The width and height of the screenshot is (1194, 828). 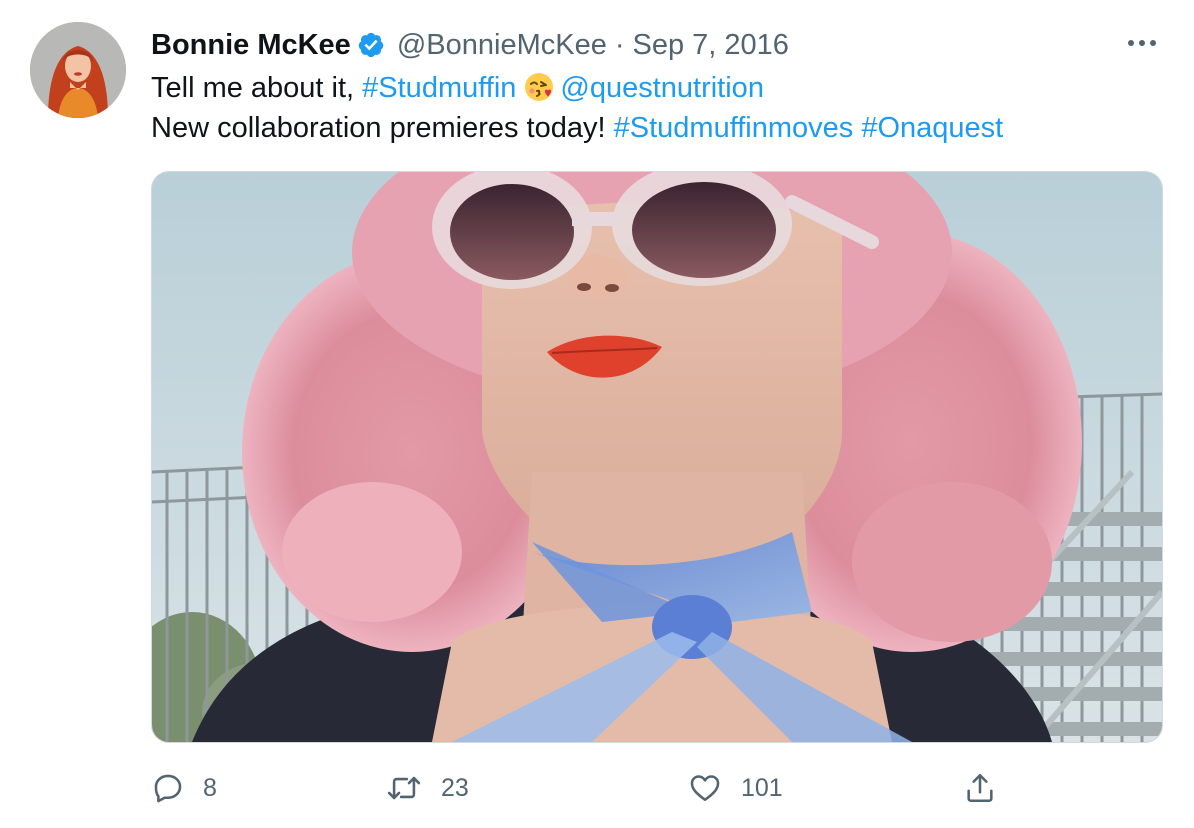 I want to click on like-button: 101, so click(x=735, y=788).